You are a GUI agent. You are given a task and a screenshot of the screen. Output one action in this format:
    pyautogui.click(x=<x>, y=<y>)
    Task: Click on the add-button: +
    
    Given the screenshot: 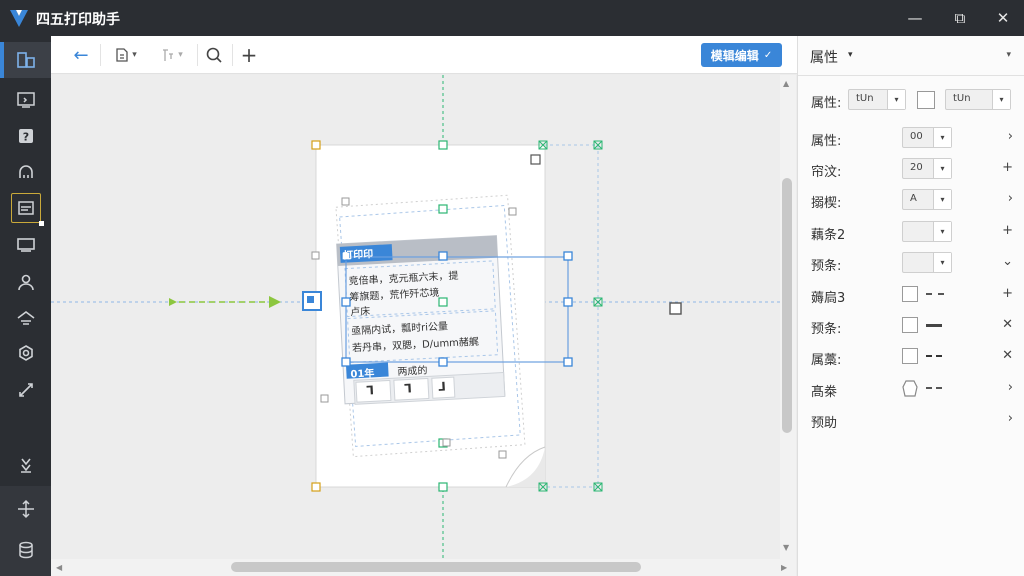 What is the action you would take?
    pyautogui.click(x=249, y=55)
    